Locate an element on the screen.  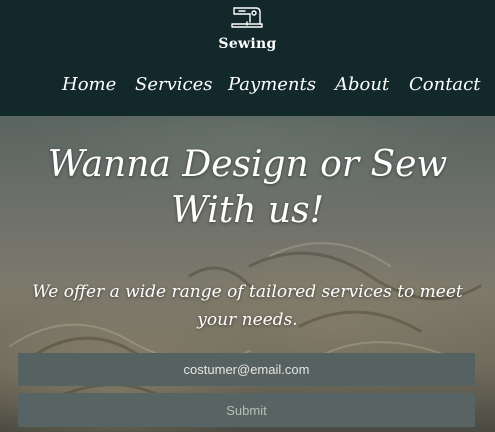
brand-name: Sewing is located at coordinates (247, 44).